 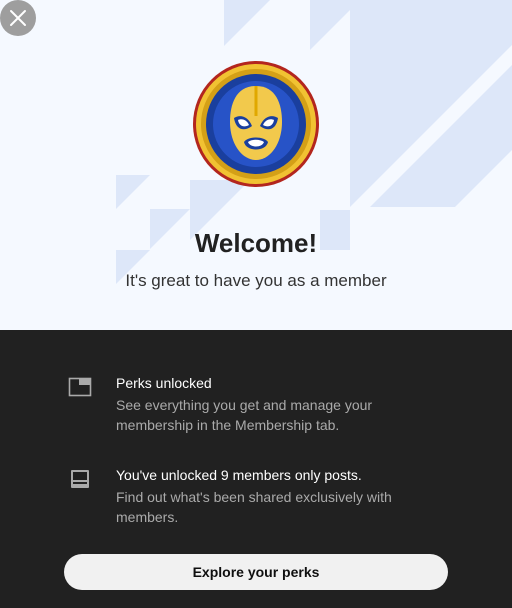 I want to click on posts-icon, so click(x=80, y=479).